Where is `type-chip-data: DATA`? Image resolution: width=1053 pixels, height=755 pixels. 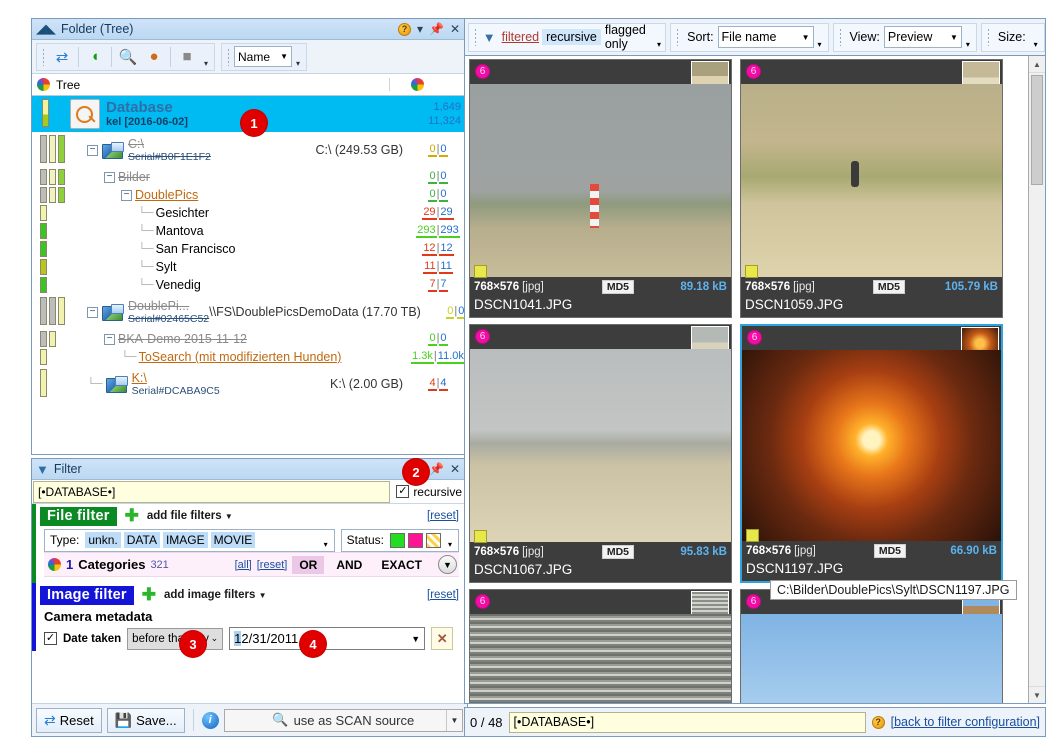 type-chip-data: DATA is located at coordinates (141, 540).